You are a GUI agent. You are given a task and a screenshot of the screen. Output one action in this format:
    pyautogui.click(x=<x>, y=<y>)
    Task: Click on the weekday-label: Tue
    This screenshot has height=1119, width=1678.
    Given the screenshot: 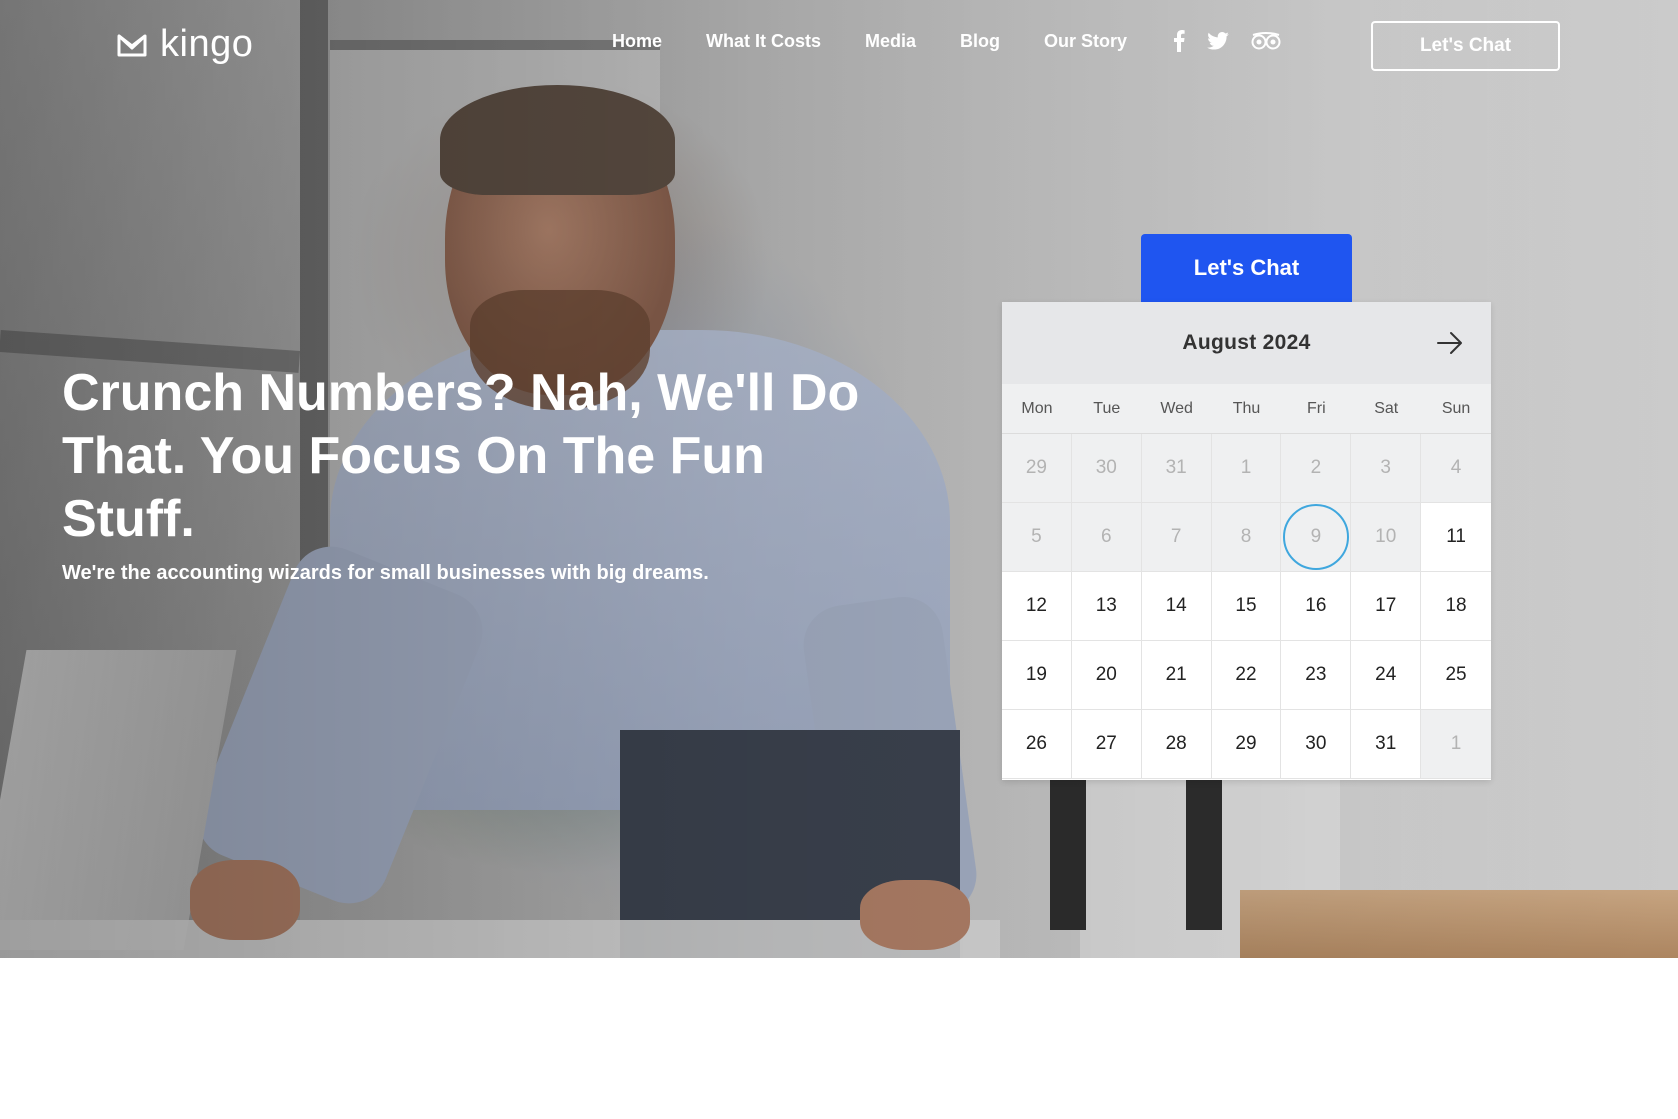 What is the action you would take?
    pyautogui.click(x=1107, y=408)
    